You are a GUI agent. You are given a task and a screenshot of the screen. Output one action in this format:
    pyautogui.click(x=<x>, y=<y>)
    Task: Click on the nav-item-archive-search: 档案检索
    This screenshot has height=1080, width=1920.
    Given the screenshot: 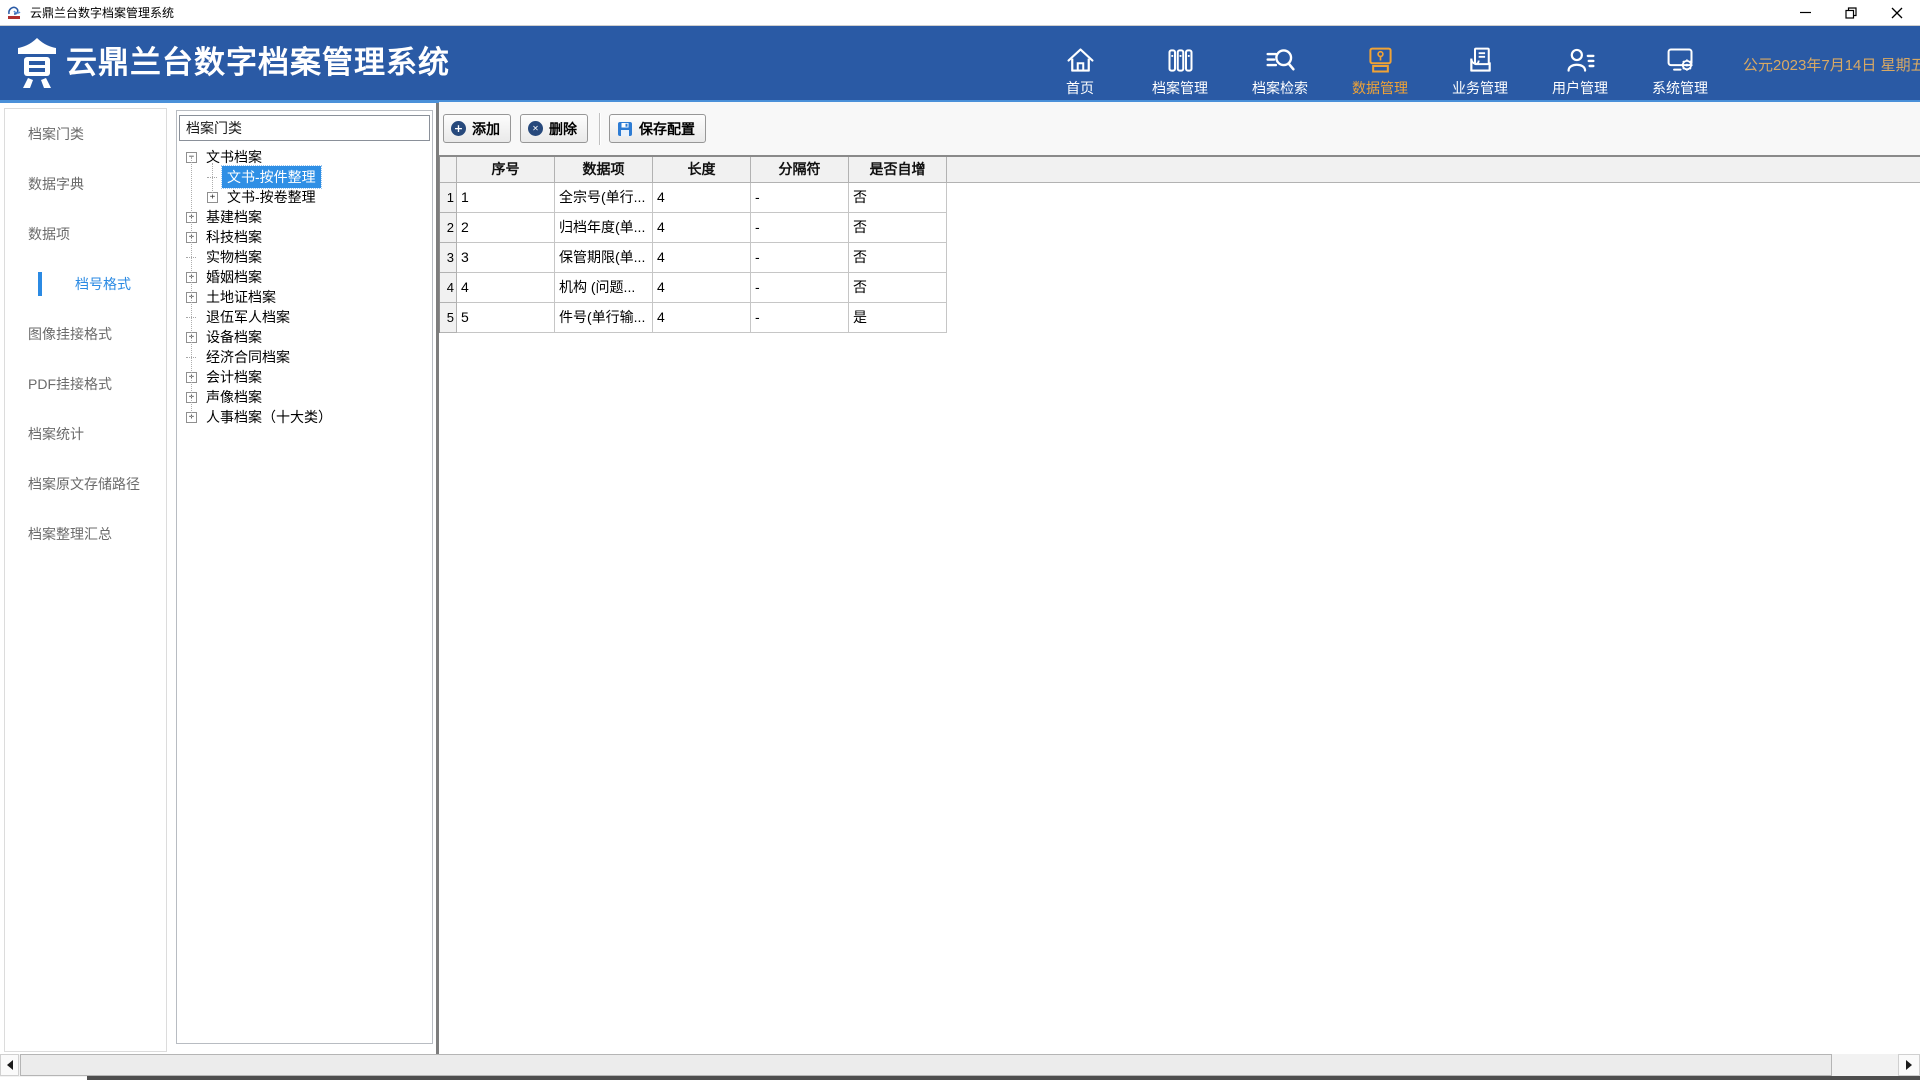 What is the action you would take?
    pyautogui.click(x=1280, y=65)
    